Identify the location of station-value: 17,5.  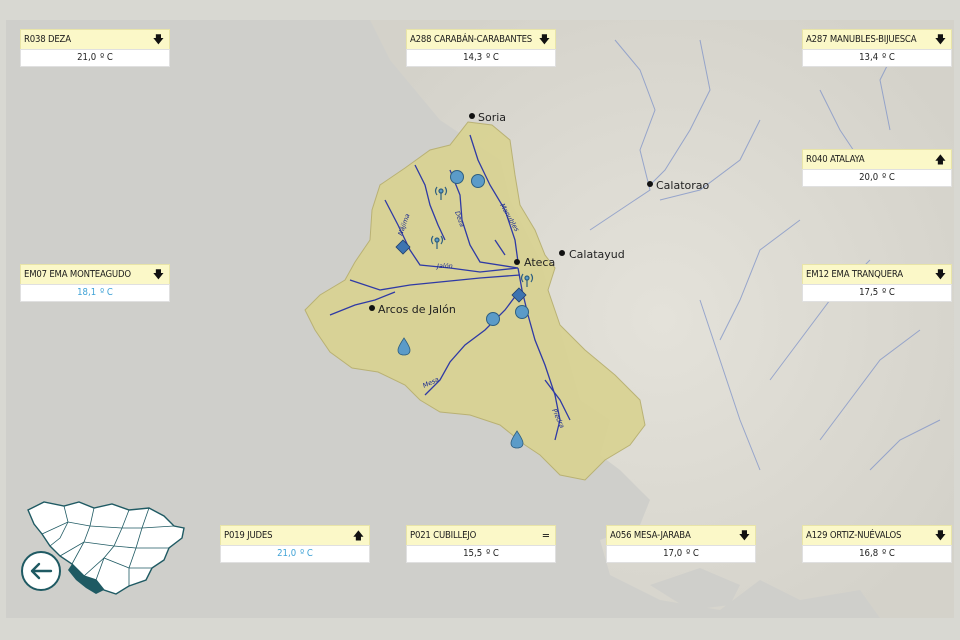
(869, 292).